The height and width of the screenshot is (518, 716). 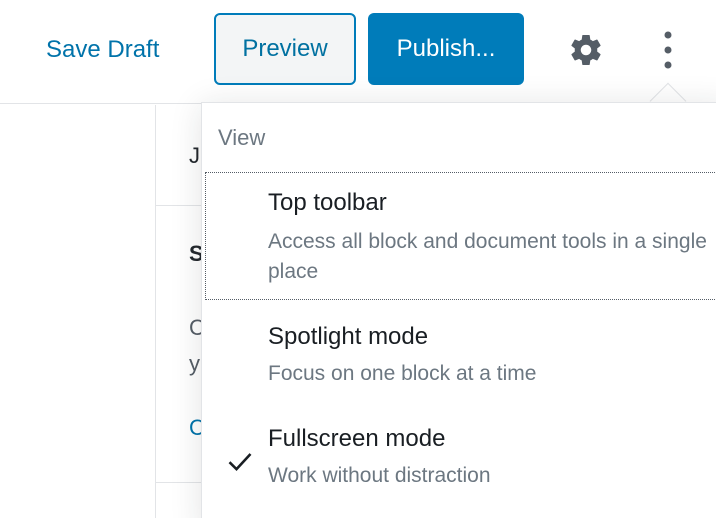 What do you see at coordinates (357, 438) in the screenshot?
I see `menu-item-title: Fullscreen mode` at bounding box center [357, 438].